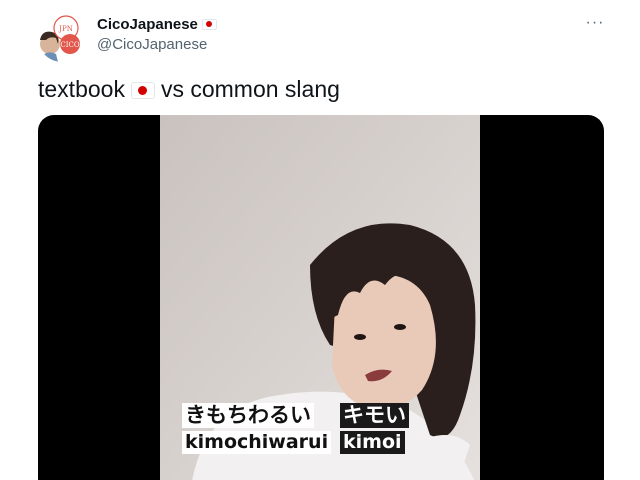 The height and width of the screenshot is (480, 640). Describe the element at coordinates (595, 24) in the screenshot. I see `more-options-icon: ···` at that location.